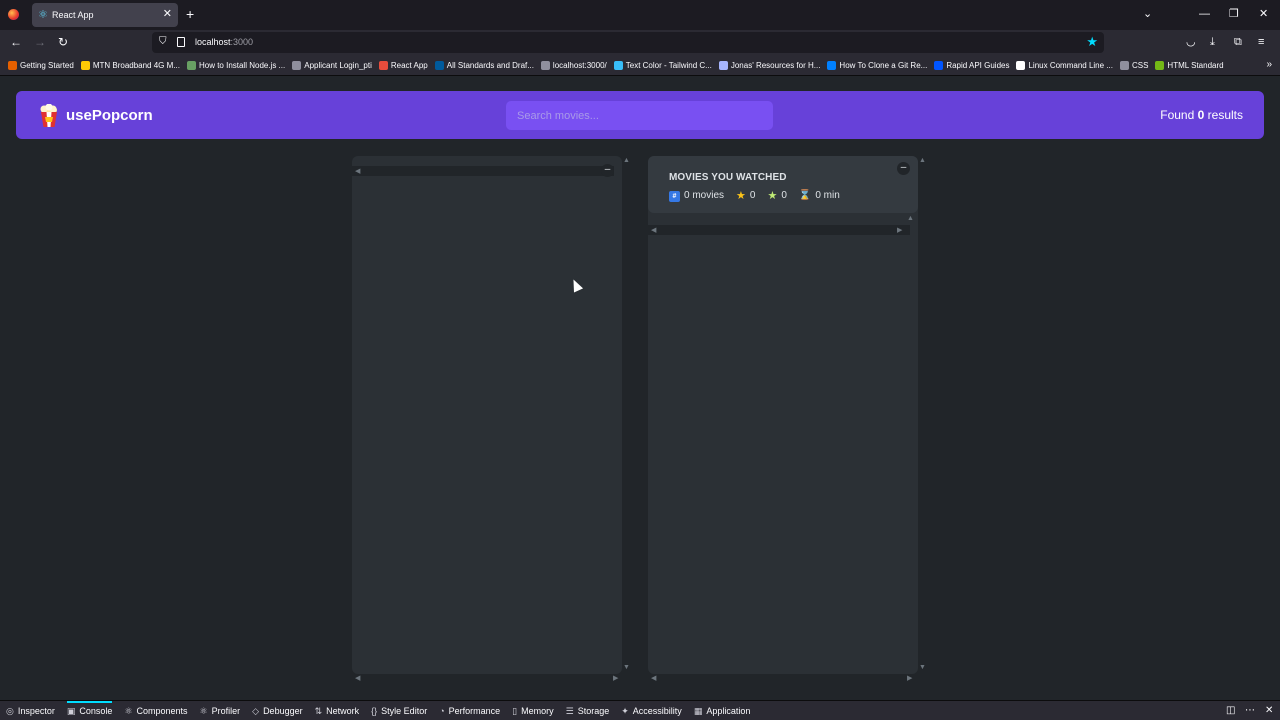  Describe the element at coordinates (63, 42) in the screenshot. I see `reload-icon: ↻` at that location.